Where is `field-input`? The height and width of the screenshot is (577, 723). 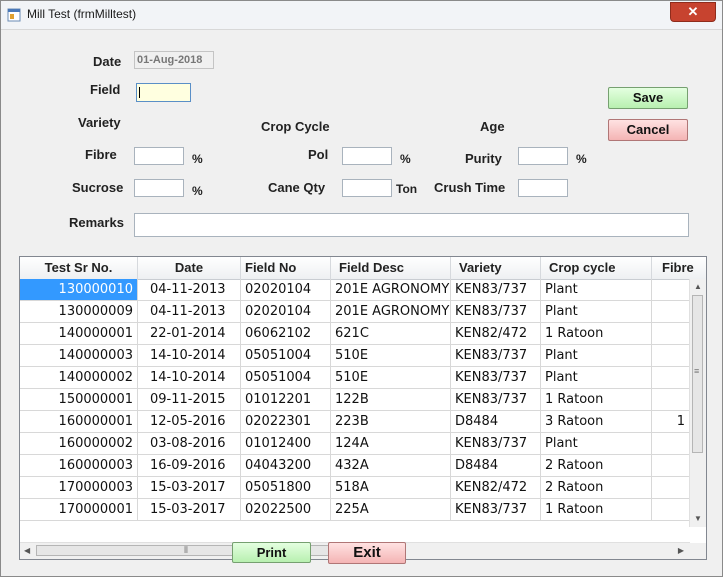 field-input is located at coordinates (163, 92).